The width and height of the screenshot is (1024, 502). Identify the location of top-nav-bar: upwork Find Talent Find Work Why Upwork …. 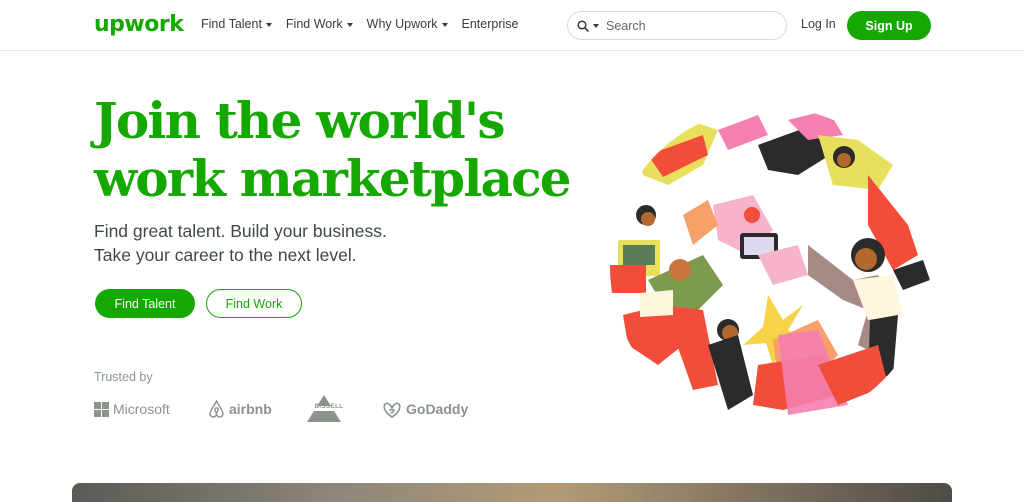
(512, 25).